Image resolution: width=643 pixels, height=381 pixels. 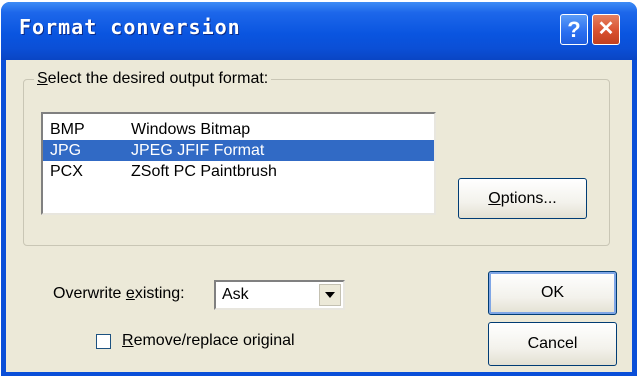 What do you see at coordinates (103, 341) in the screenshot?
I see `remove-original-checkbox` at bounding box center [103, 341].